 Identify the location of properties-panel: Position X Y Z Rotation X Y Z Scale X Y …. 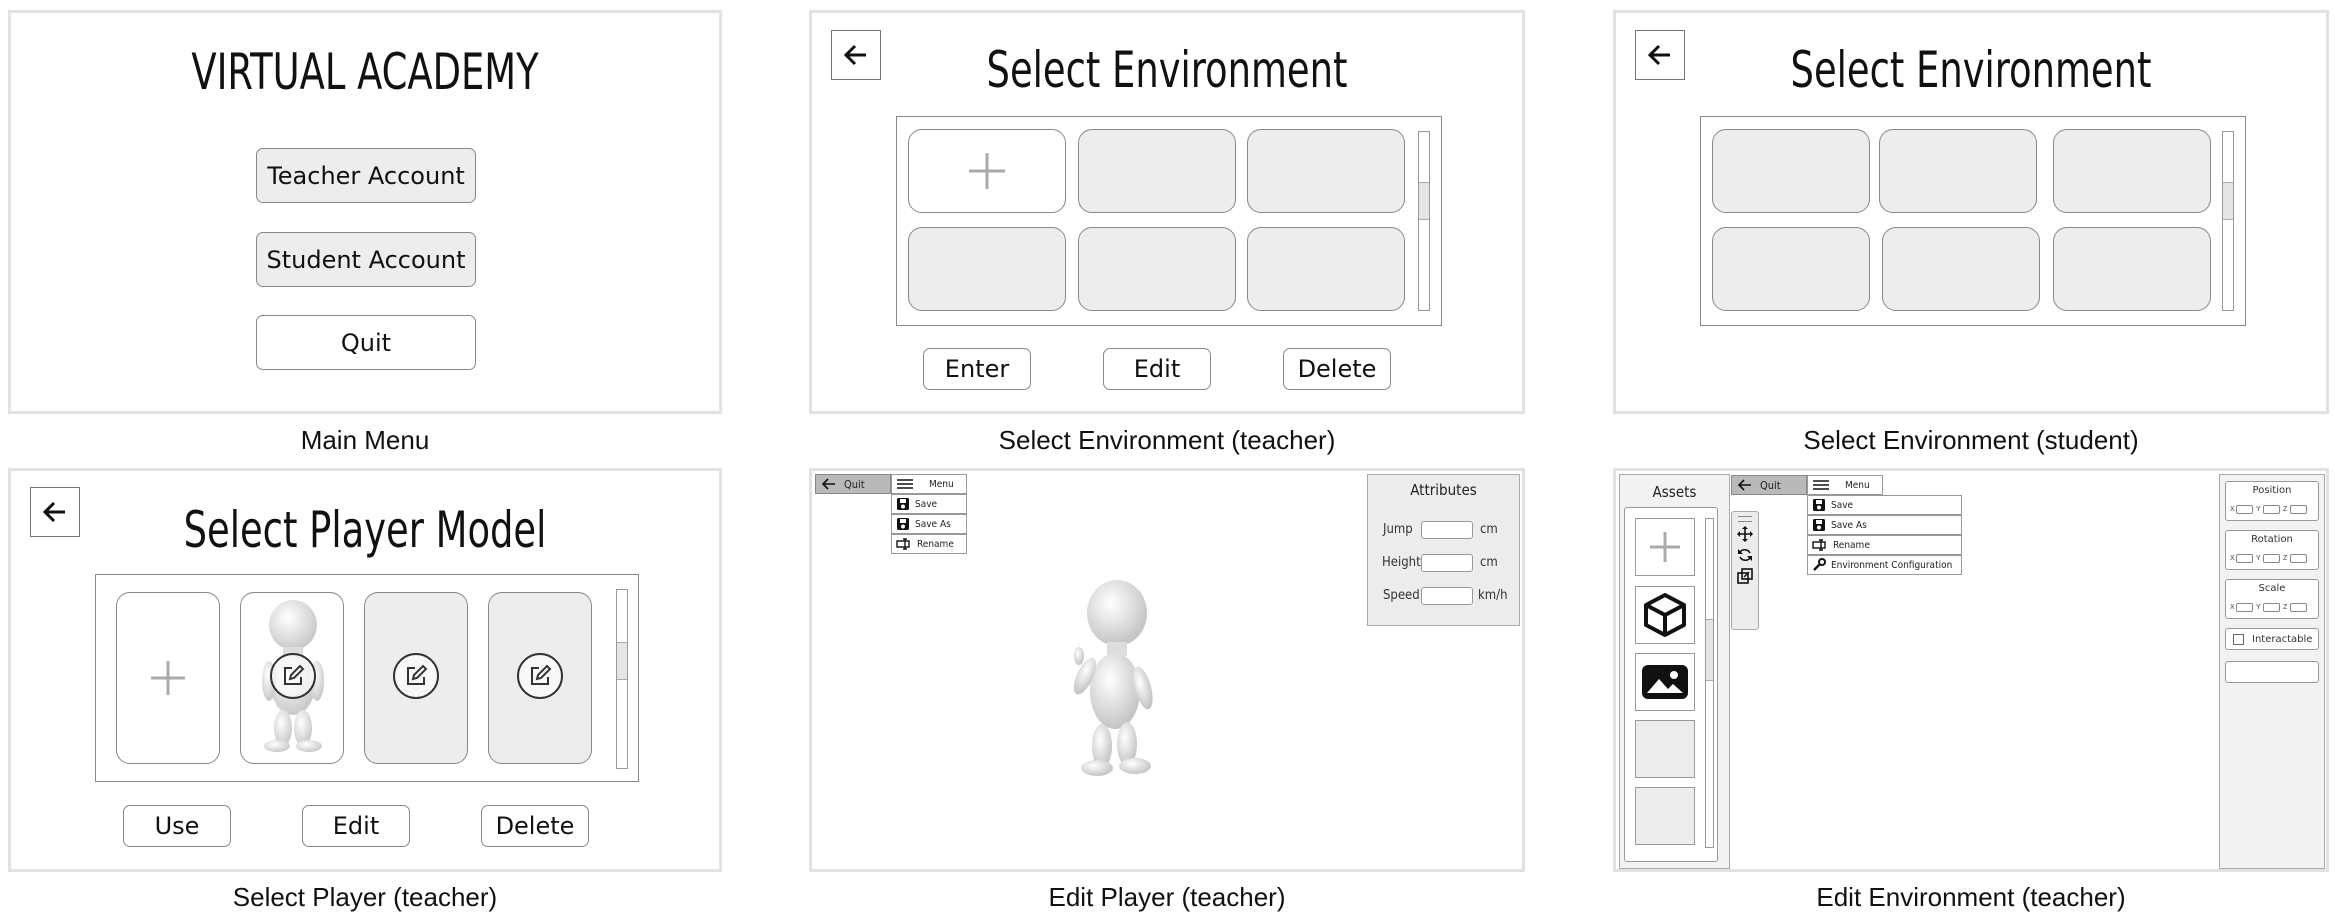
(2272, 671).